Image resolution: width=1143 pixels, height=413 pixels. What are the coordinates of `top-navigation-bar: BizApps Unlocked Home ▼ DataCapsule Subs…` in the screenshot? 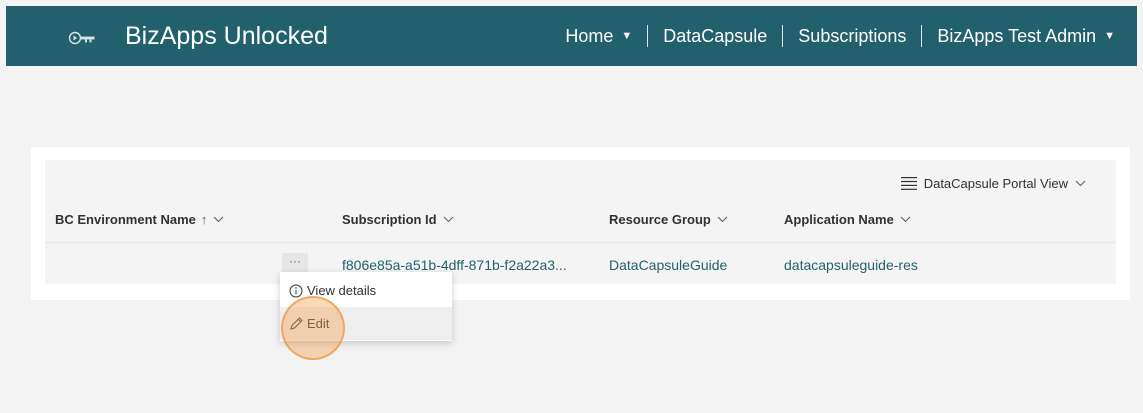 It's located at (571, 36).